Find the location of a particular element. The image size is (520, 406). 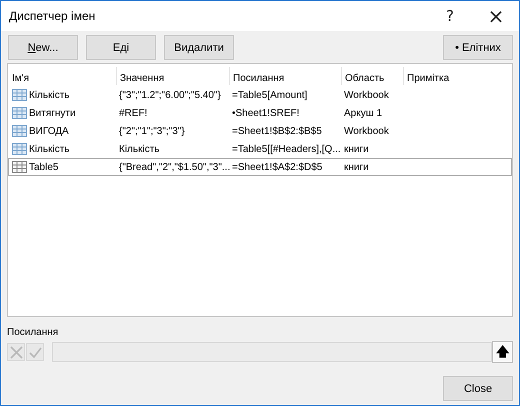

close-button: × is located at coordinates (496, 16).